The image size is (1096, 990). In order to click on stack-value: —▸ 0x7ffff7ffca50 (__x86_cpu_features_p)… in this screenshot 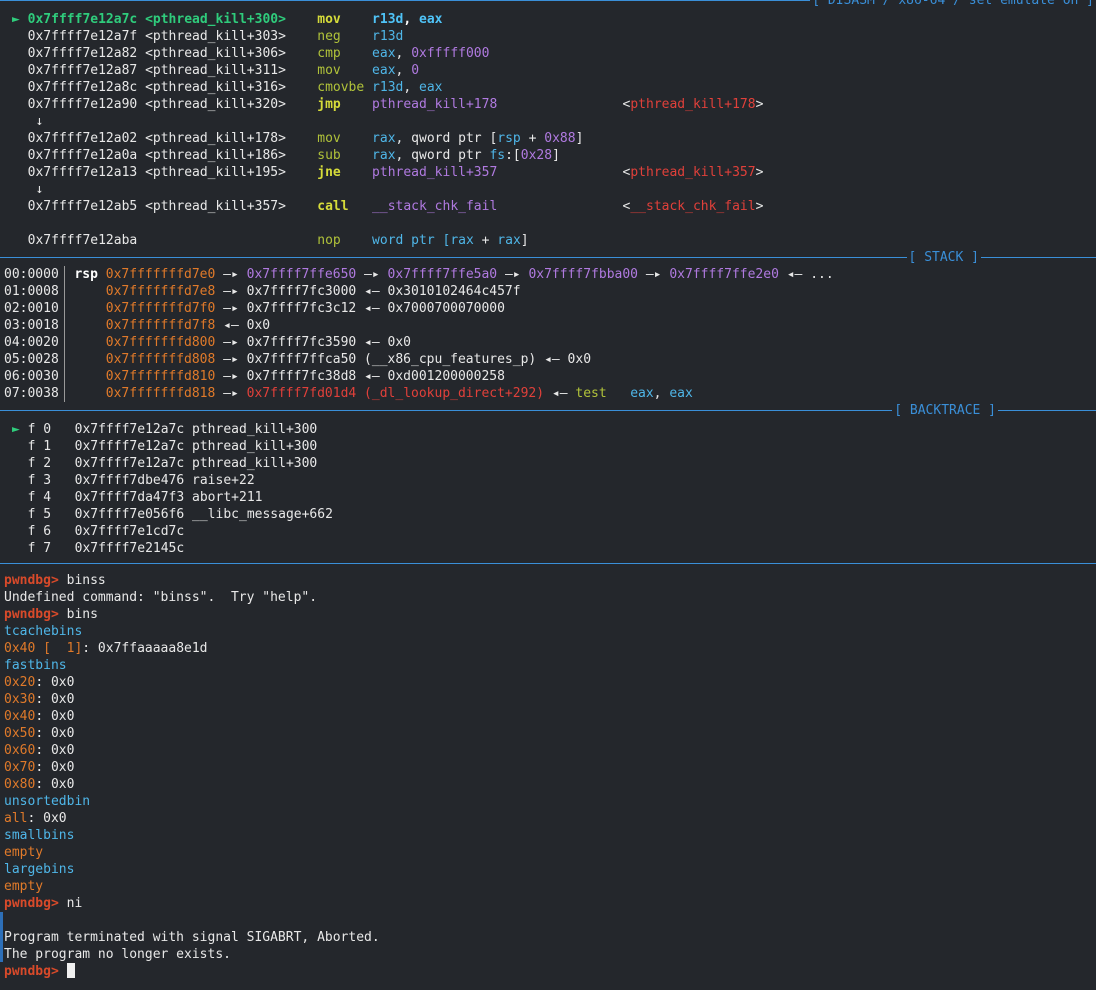, I will do `click(403, 359)`.